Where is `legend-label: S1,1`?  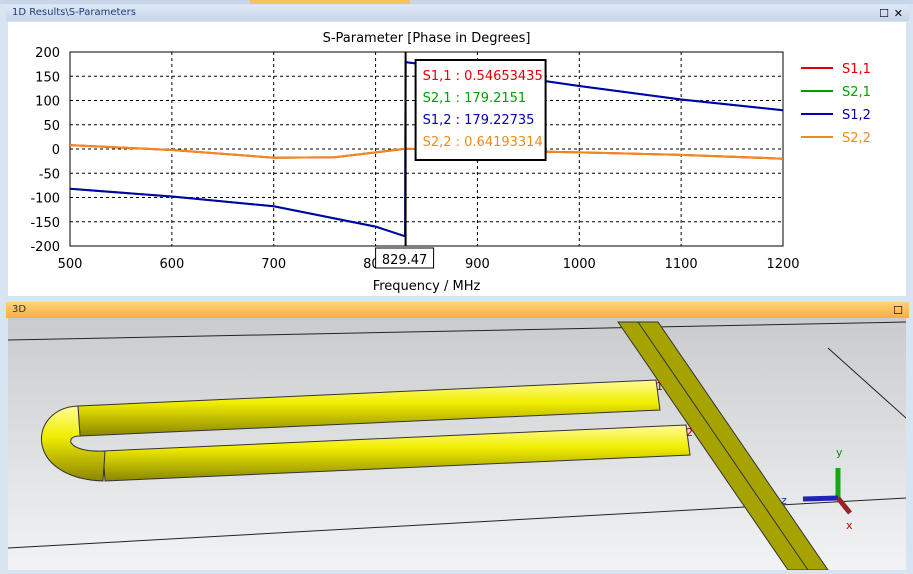 legend-label: S1,1 is located at coordinates (856, 69).